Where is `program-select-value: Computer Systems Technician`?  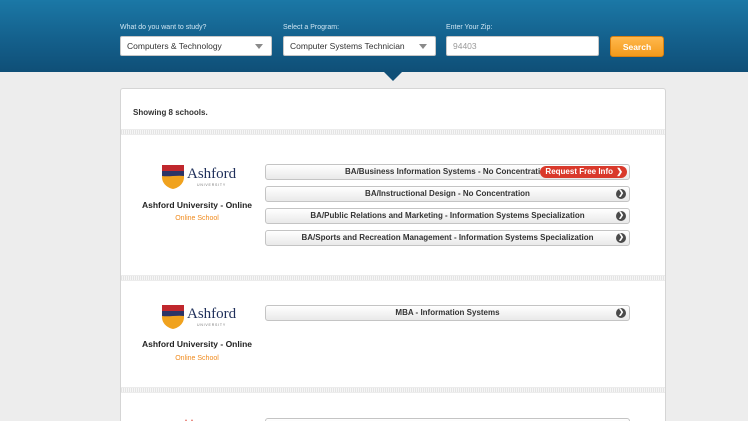
program-select-value: Computer Systems Technician is located at coordinates (347, 46).